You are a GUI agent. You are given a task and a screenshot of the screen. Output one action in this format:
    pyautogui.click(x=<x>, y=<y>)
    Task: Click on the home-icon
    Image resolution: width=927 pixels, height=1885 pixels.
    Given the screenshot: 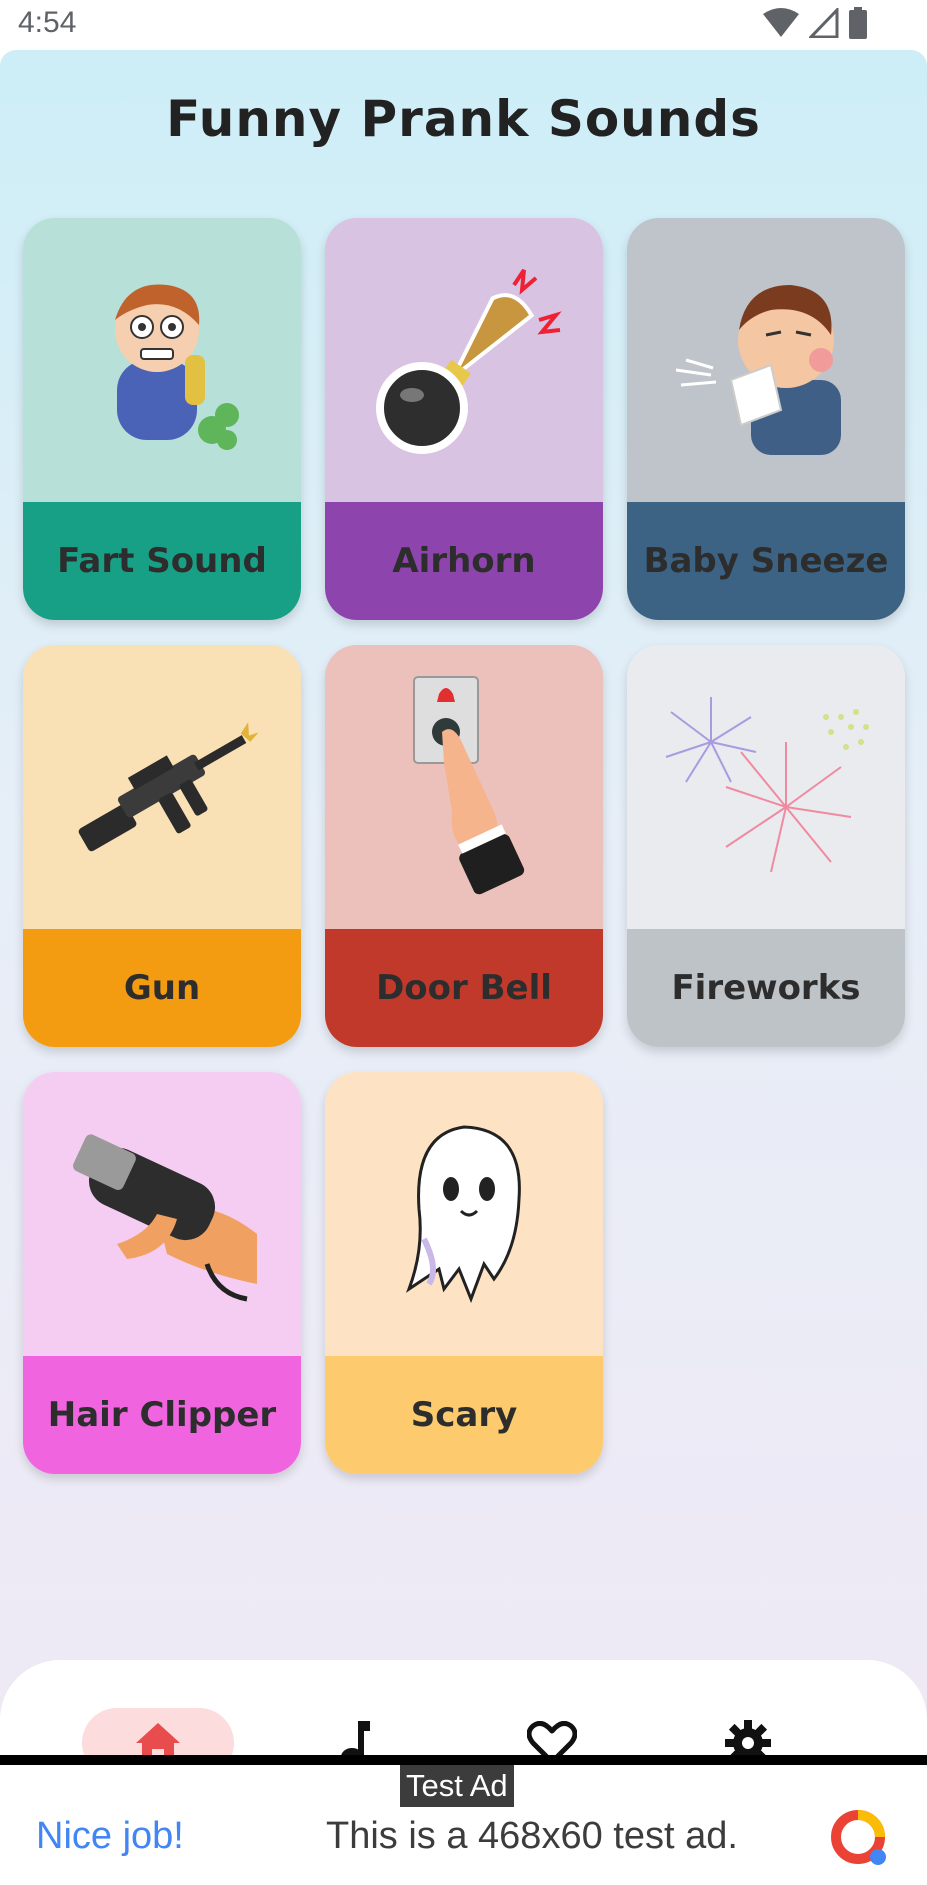 What is the action you would take?
    pyautogui.click(x=158, y=1739)
    